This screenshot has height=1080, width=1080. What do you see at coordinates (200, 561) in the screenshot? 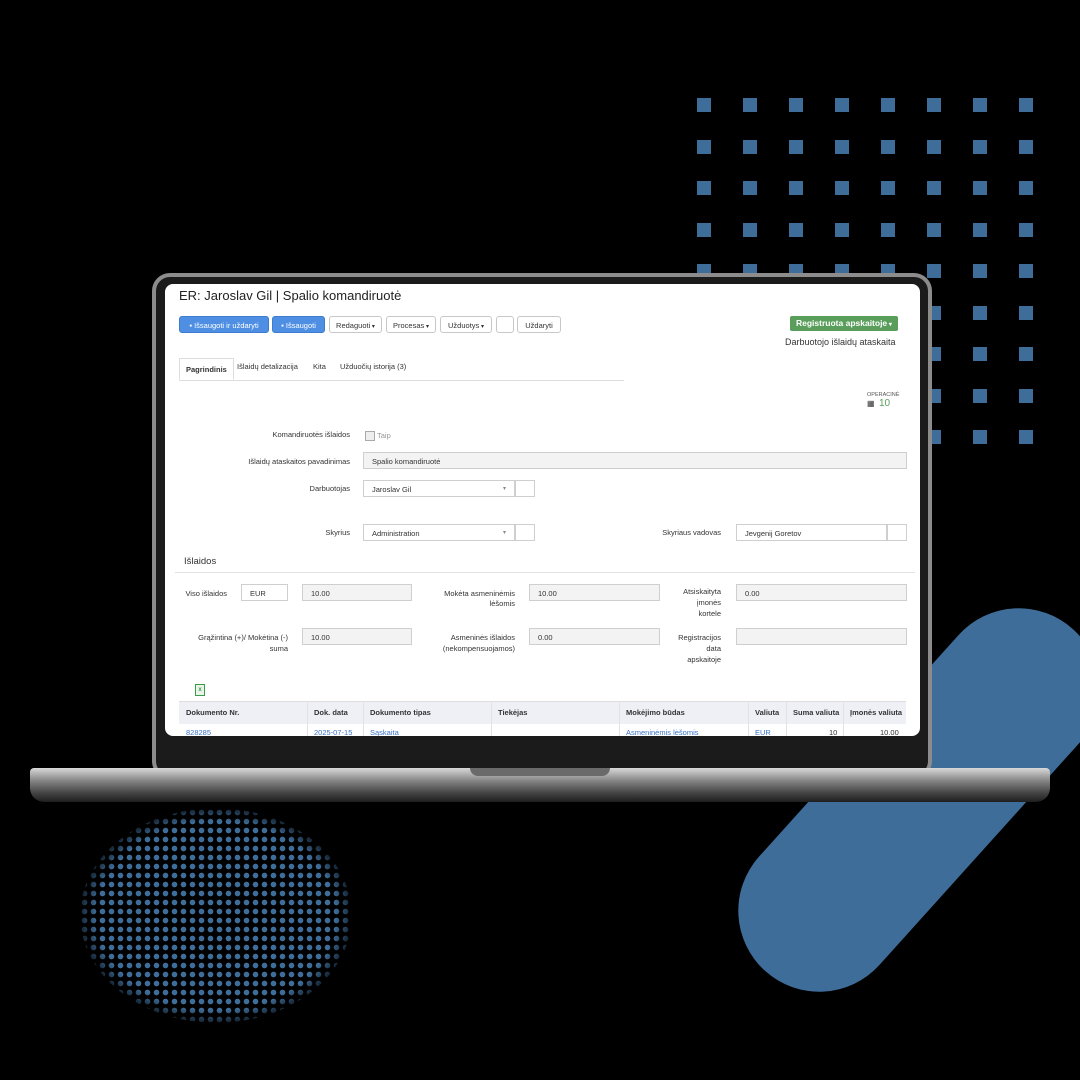
I see `expenses-section-title: Išlaidos` at bounding box center [200, 561].